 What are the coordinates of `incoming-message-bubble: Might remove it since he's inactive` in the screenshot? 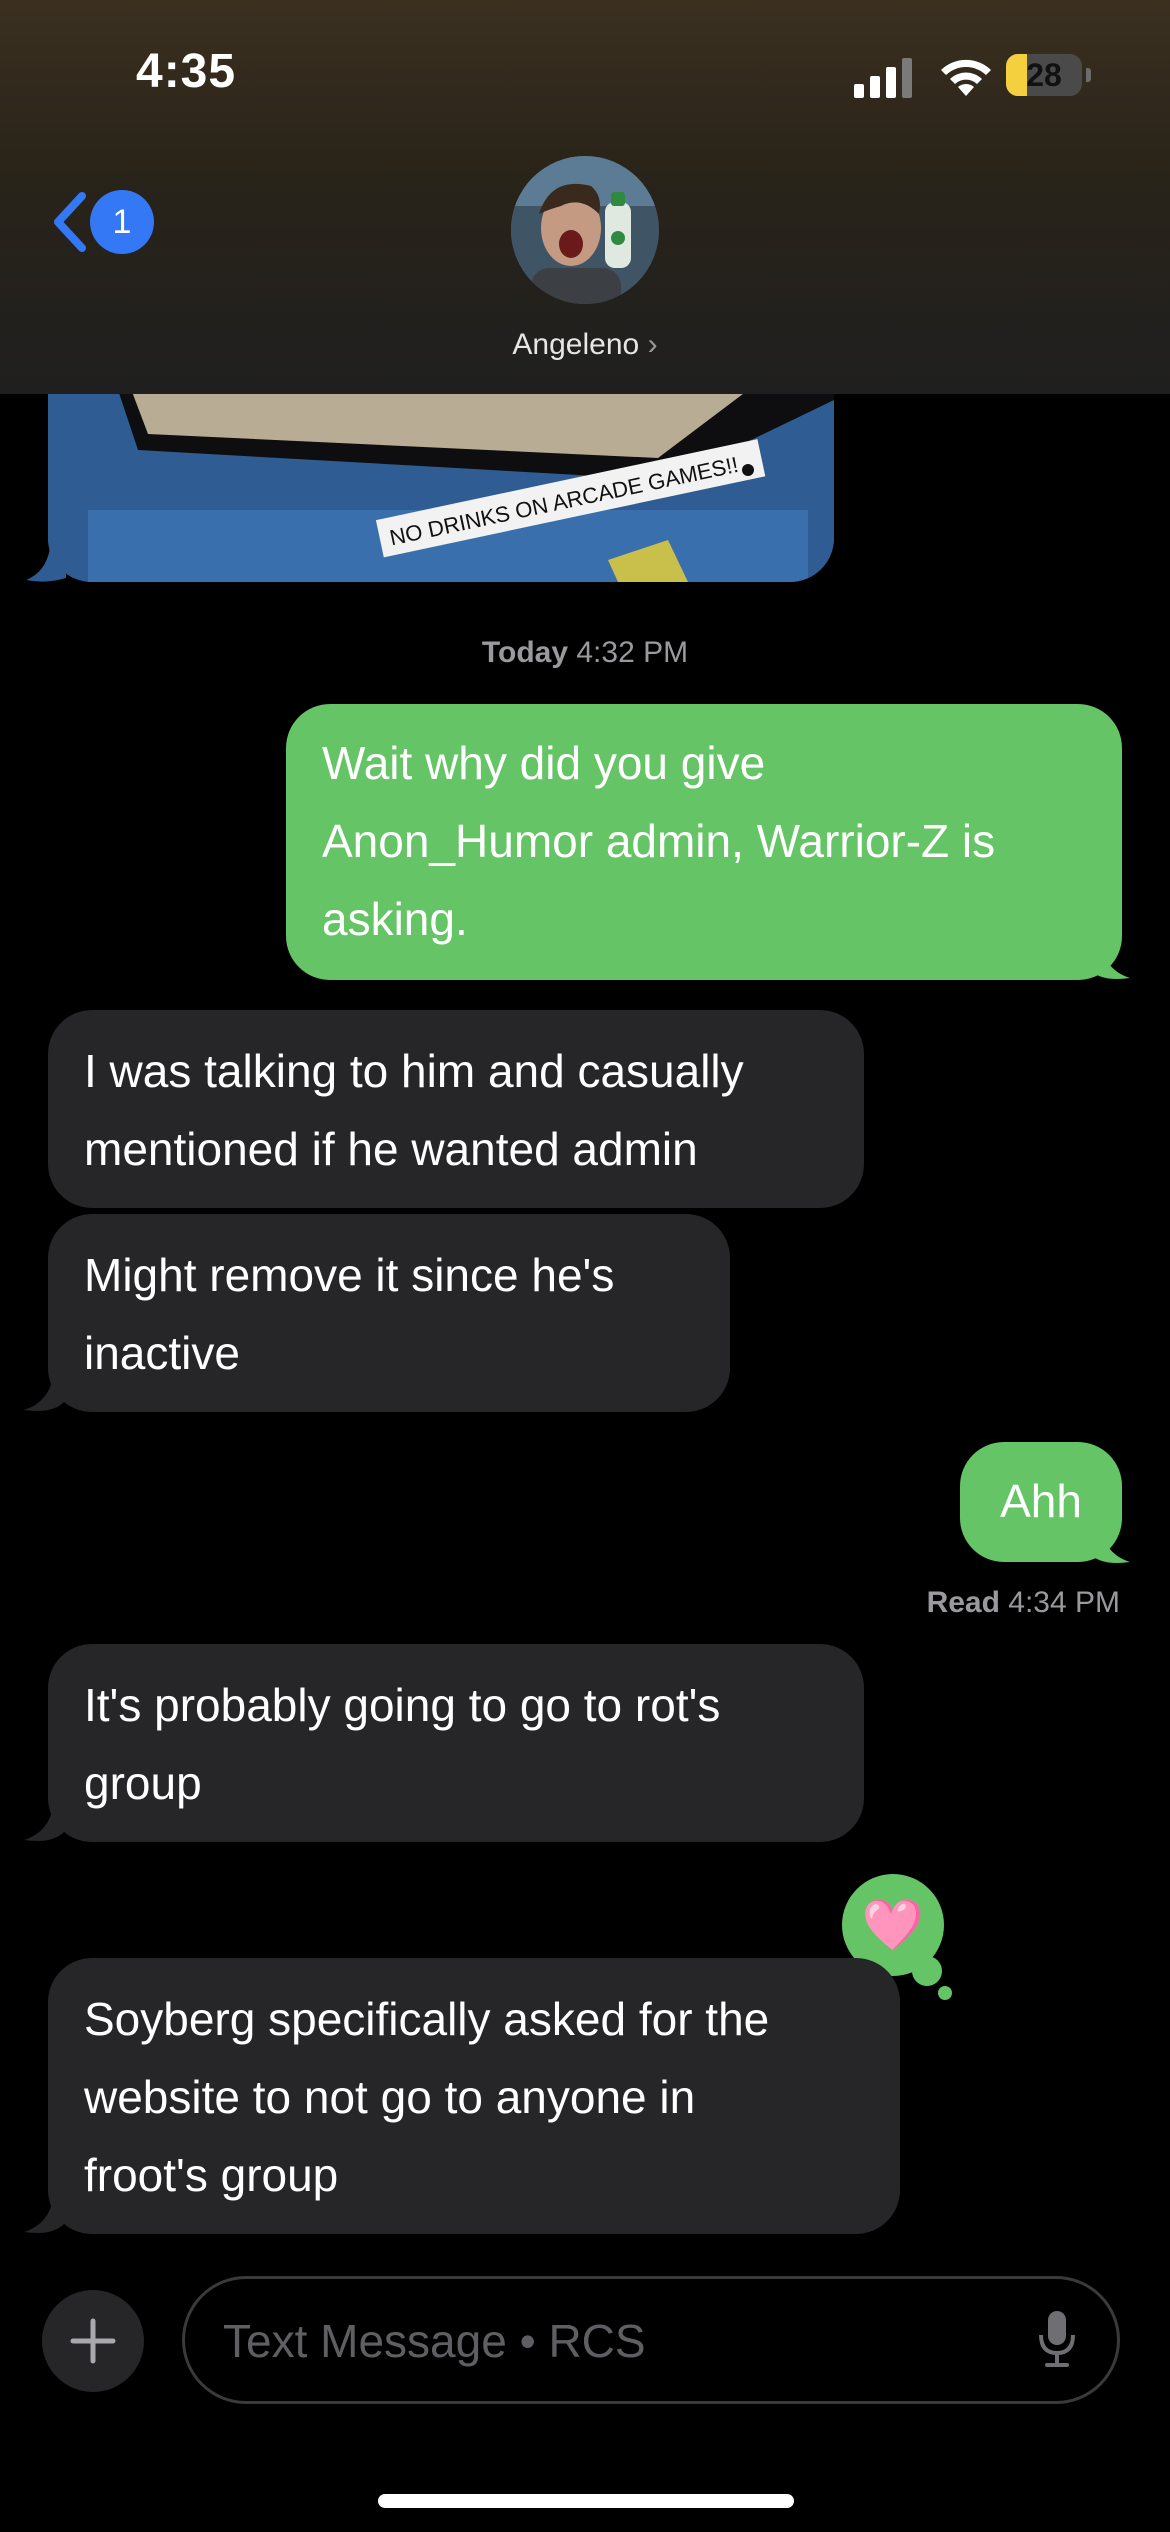 It's located at (389, 1313).